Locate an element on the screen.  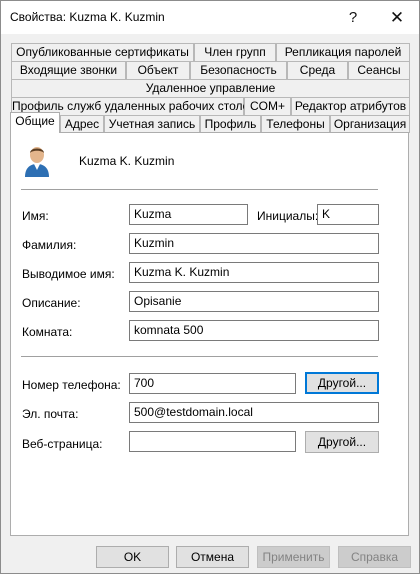
tab-attribute-editor: Редактор атрибутов is located at coordinates (350, 106).